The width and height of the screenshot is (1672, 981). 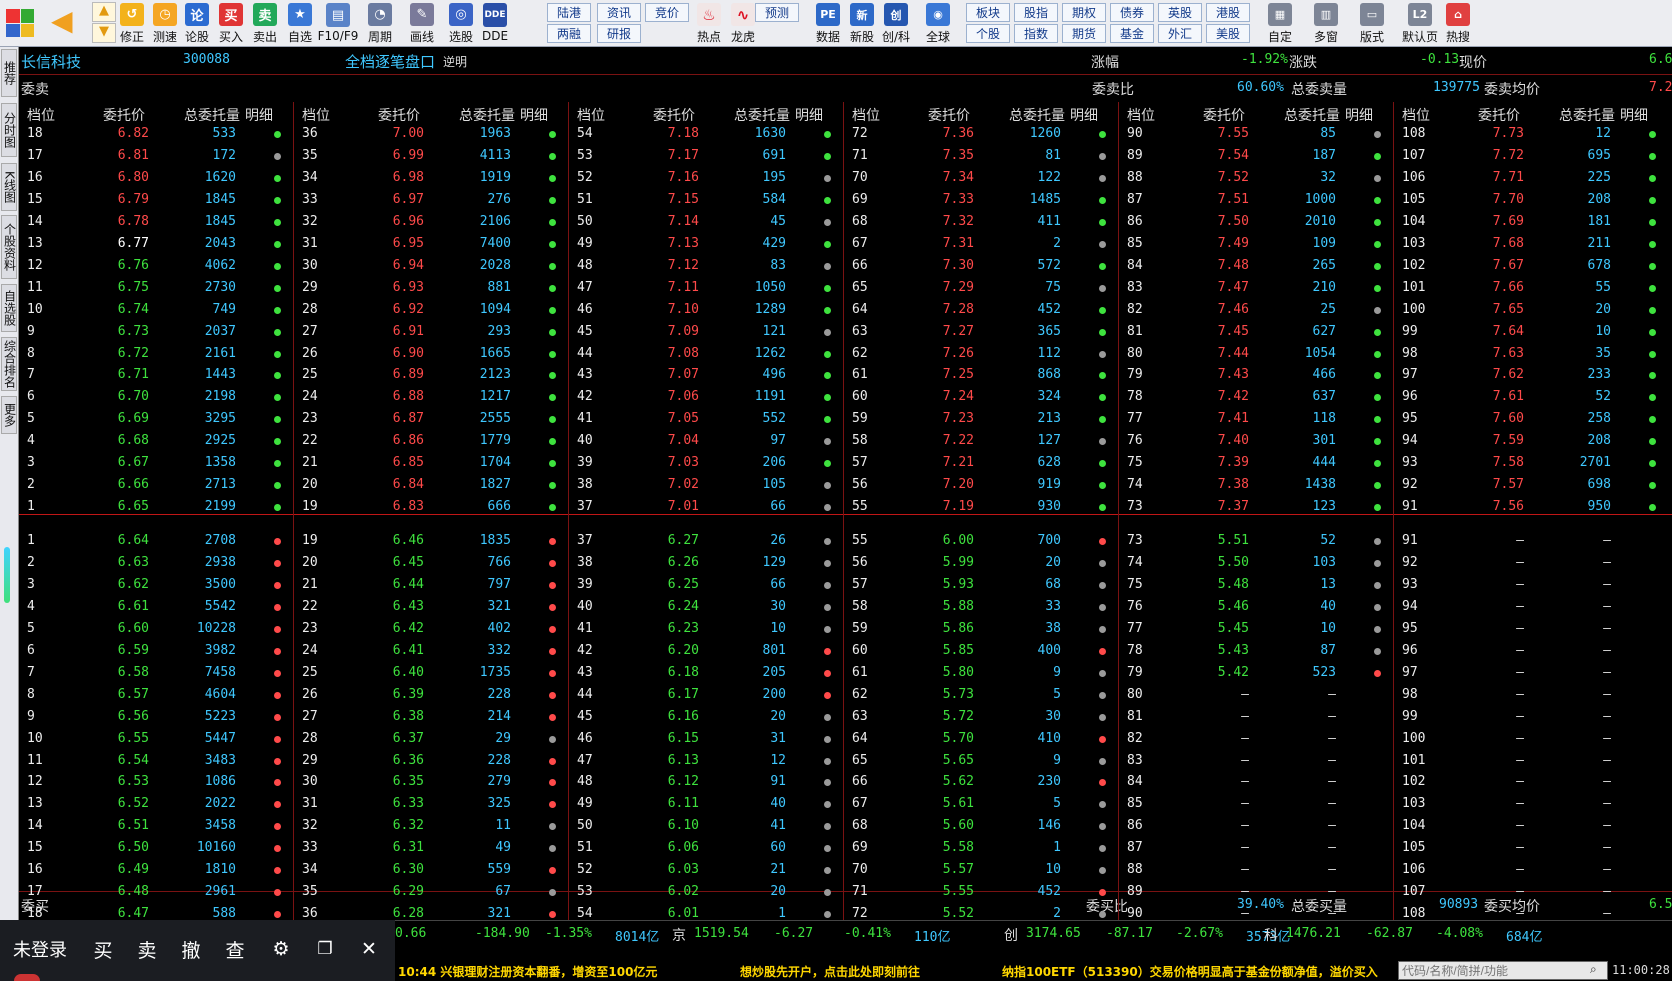 What do you see at coordinates (197, 23) in the screenshot?
I see `toolbar-button-2: 论论股` at bounding box center [197, 23].